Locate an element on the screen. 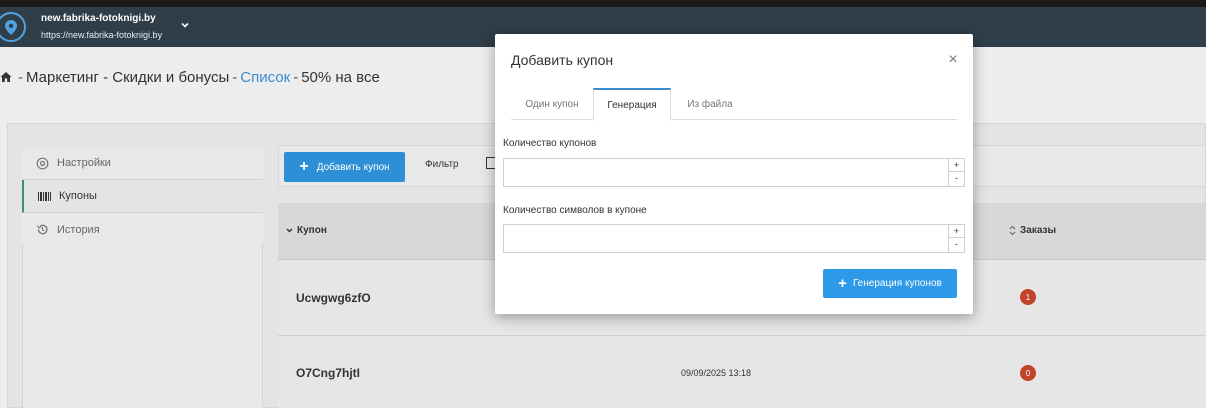 This screenshot has height=408, width=1206. sidebar-item-label: История is located at coordinates (78, 229).